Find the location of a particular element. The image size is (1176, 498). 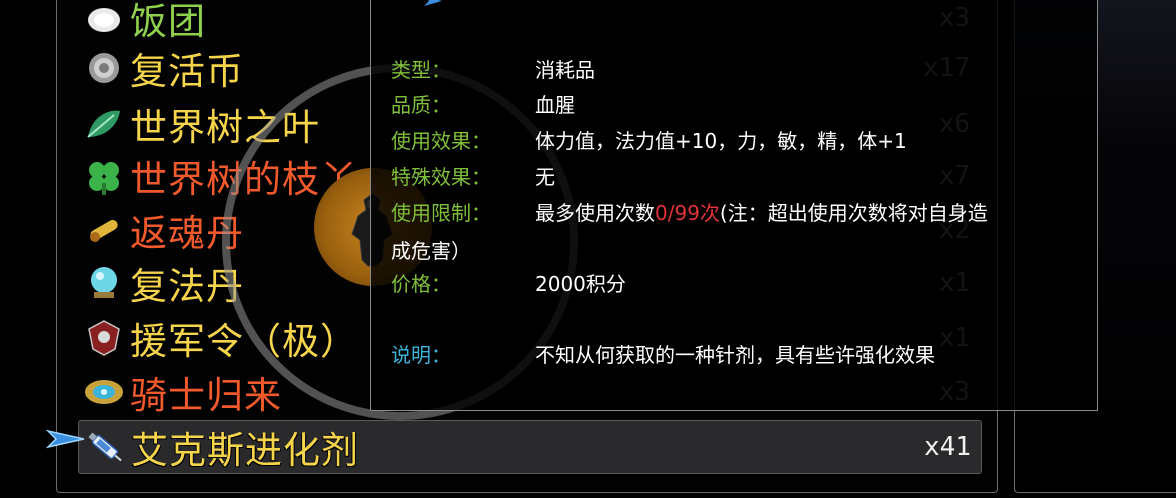

item-name: 饭团 is located at coordinates (168, 21).